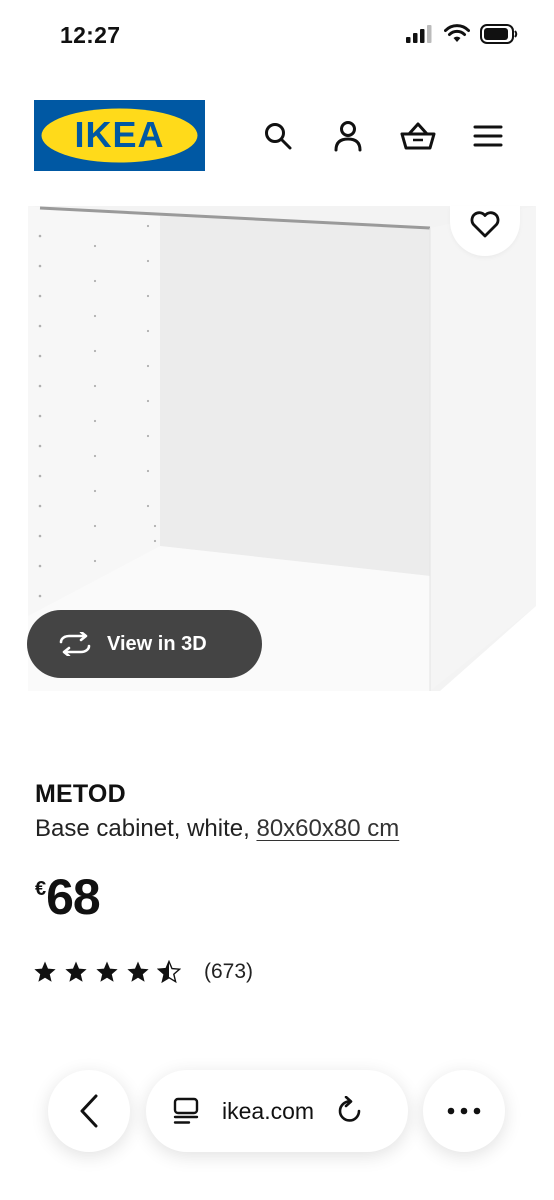  What do you see at coordinates (157, 643) in the screenshot?
I see `view-in-3d-label: View in 3D` at bounding box center [157, 643].